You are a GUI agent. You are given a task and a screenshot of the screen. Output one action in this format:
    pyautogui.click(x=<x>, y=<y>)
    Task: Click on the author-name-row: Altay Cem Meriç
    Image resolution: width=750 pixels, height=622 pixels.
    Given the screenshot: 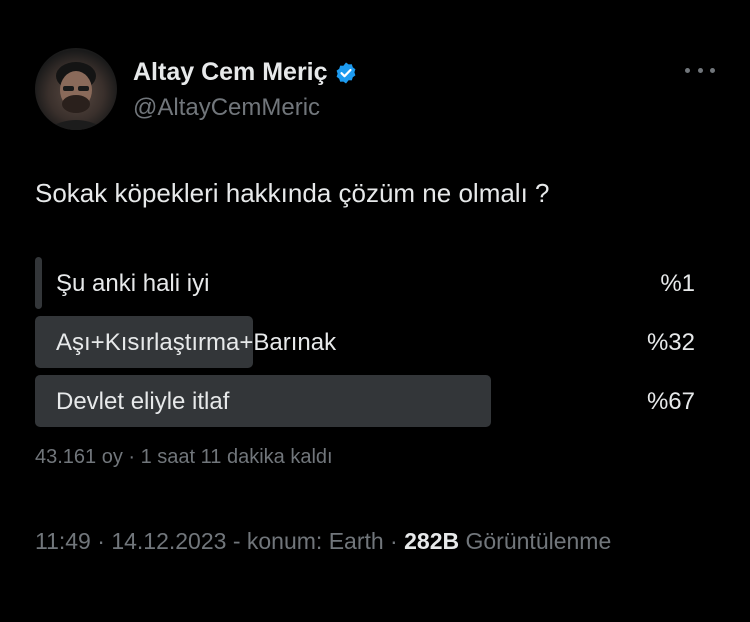 What is the action you would take?
    pyautogui.click(x=245, y=72)
    